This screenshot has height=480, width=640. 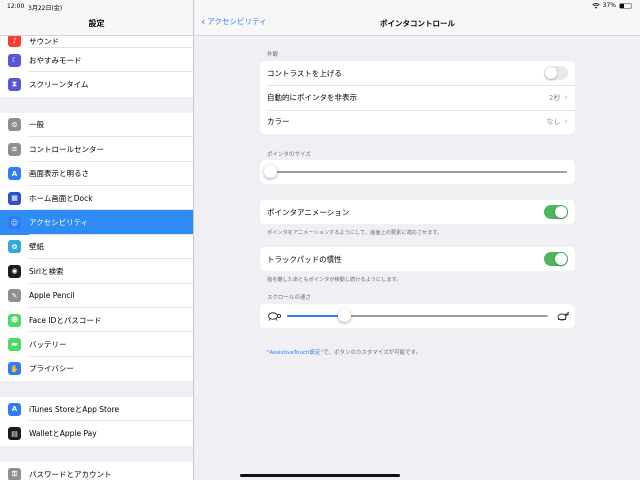 I want to click on accessibility-icon: ☺, so click(x=14, y=223).